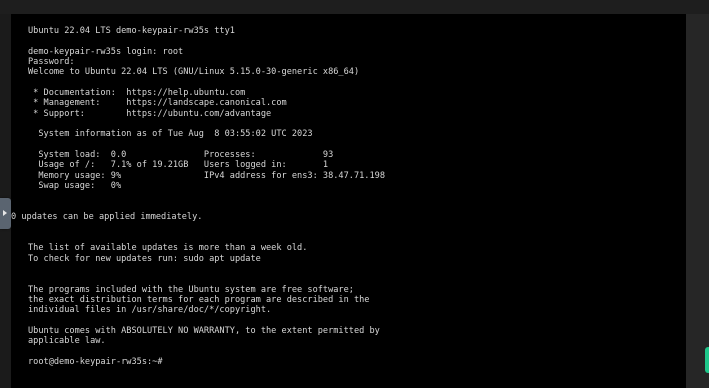  What do you see at coordinates (131, 31) in the screenshot?
I see `terminal-line: Ubuntu 22.04 LTS demo-keypair-rw35s tty1` at bounding box center [131, 31].